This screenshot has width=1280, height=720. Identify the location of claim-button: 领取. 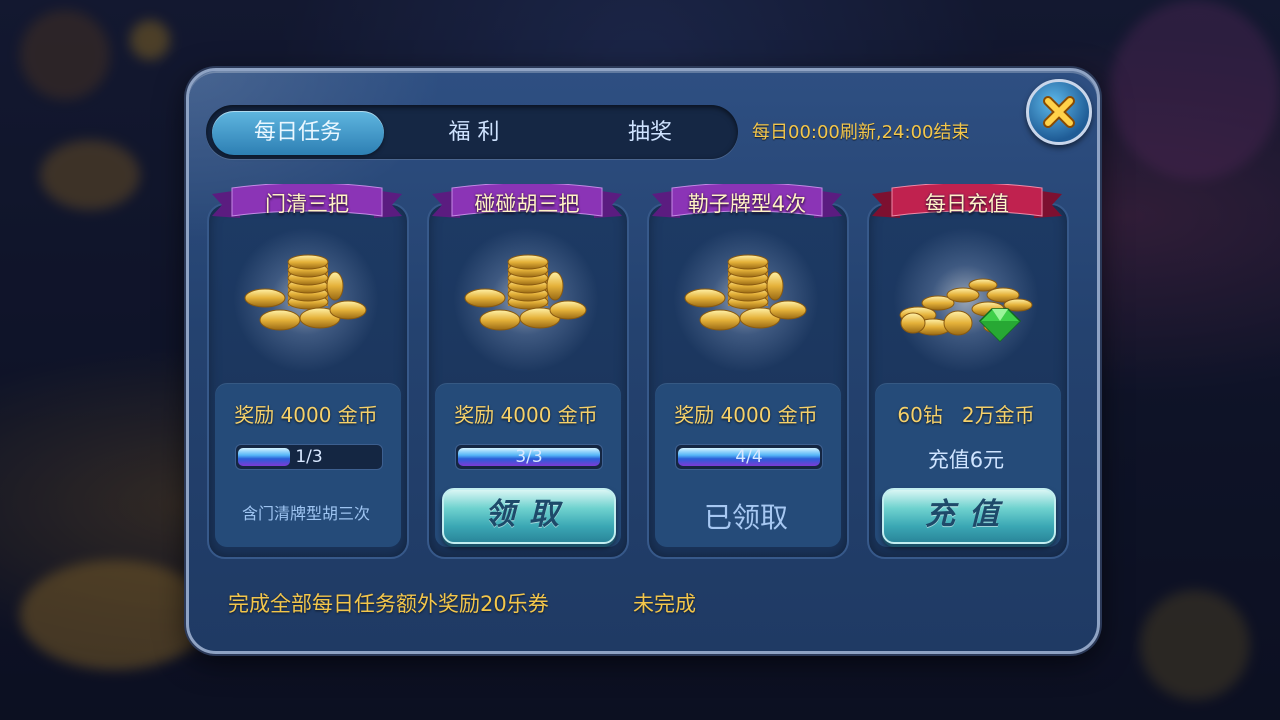
(529, 516).